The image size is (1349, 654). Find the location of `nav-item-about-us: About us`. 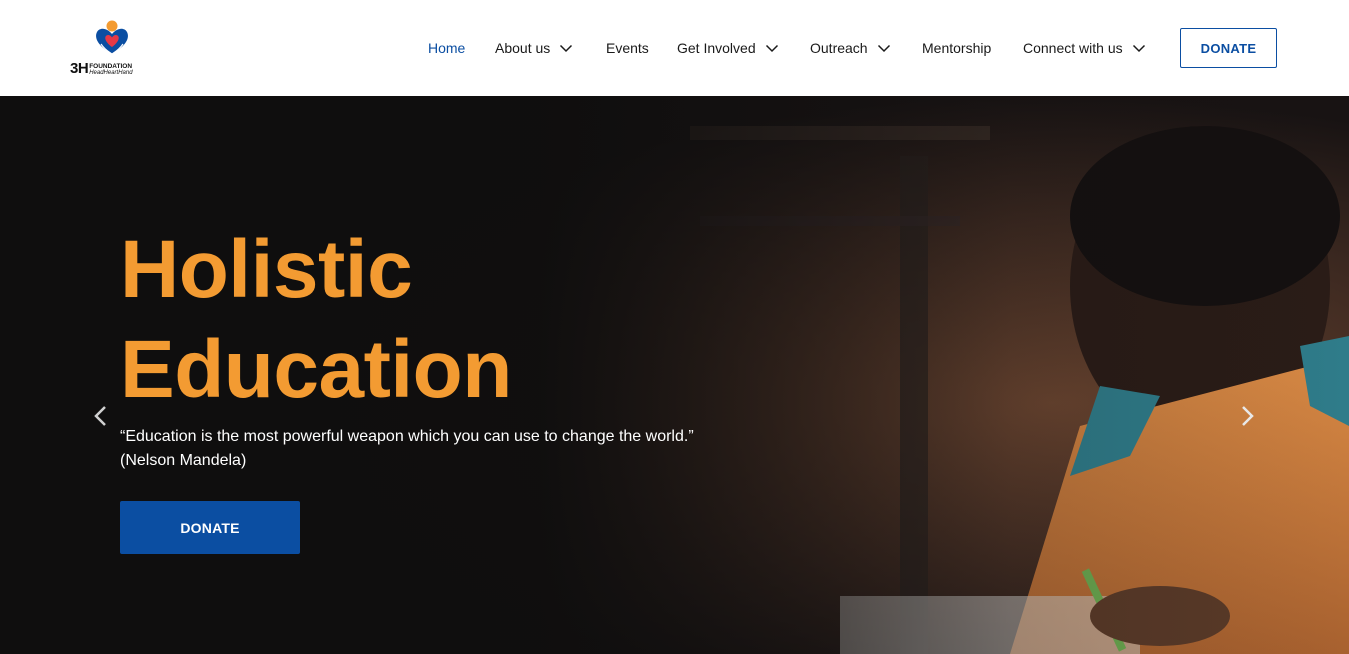

nav-item-about-us: About us is located at coordinates (534, 48).